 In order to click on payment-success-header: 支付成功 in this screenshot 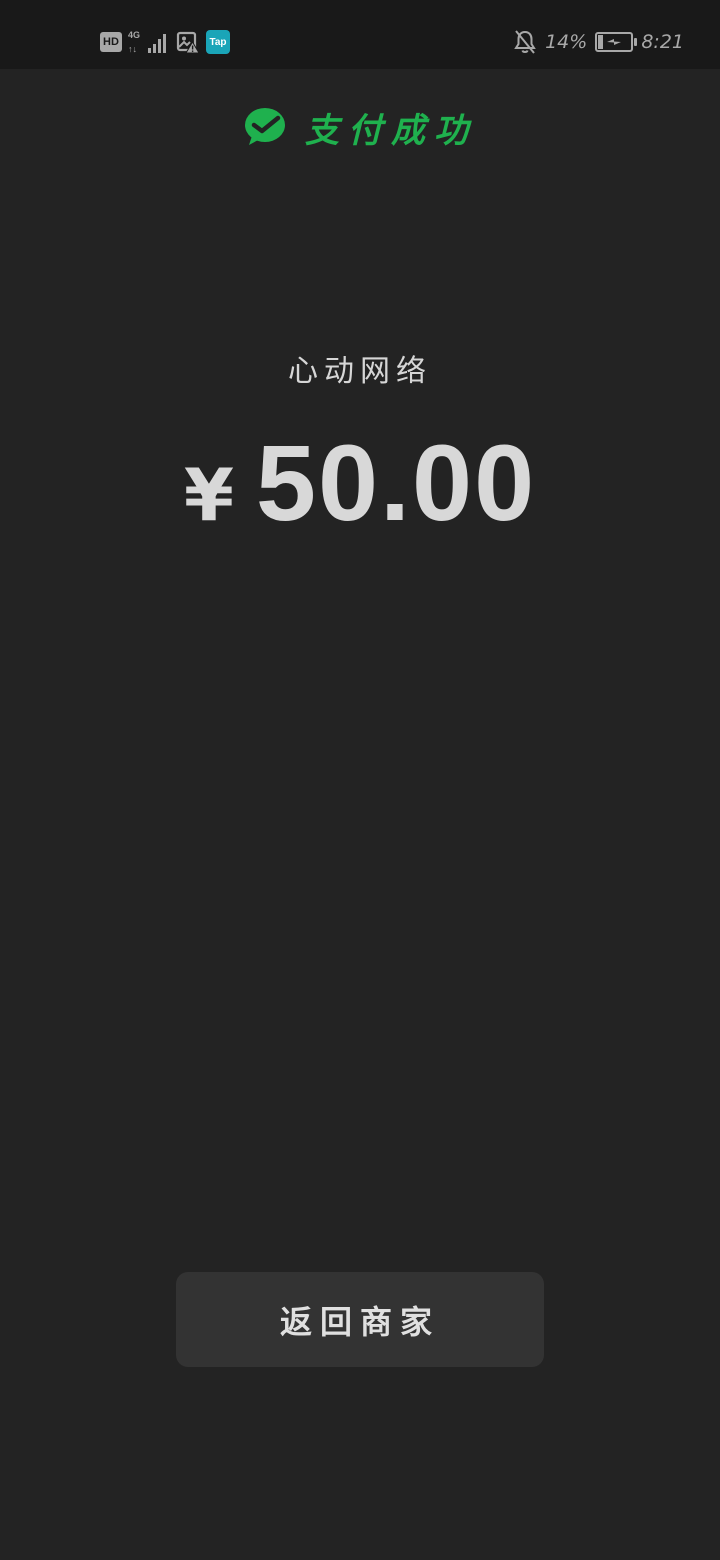, I will do `click(360, 127)`.